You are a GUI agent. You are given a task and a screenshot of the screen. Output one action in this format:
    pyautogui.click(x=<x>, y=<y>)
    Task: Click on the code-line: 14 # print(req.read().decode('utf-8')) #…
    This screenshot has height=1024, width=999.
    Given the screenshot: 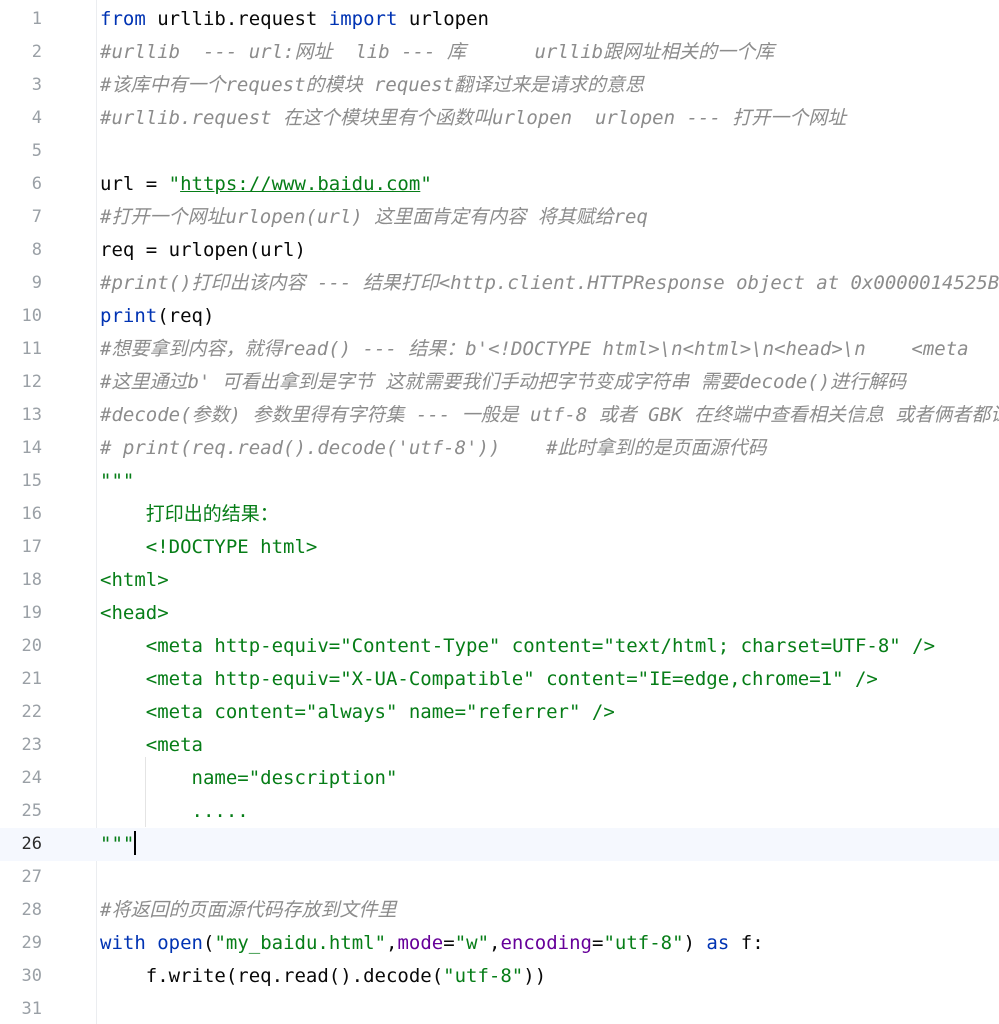 What is the action you would take?
    pyautogui.click(x=499, y=448)
    